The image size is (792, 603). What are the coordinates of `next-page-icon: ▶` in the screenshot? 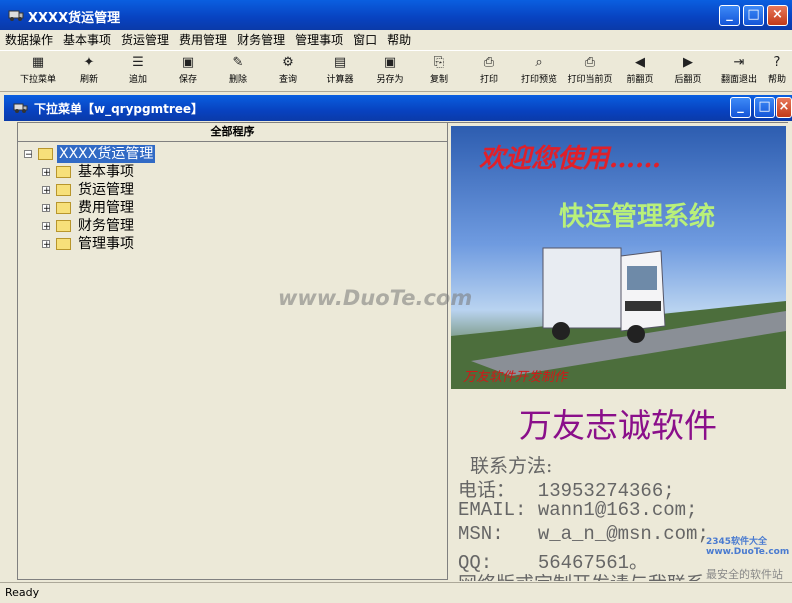 It's located at (688, 62).